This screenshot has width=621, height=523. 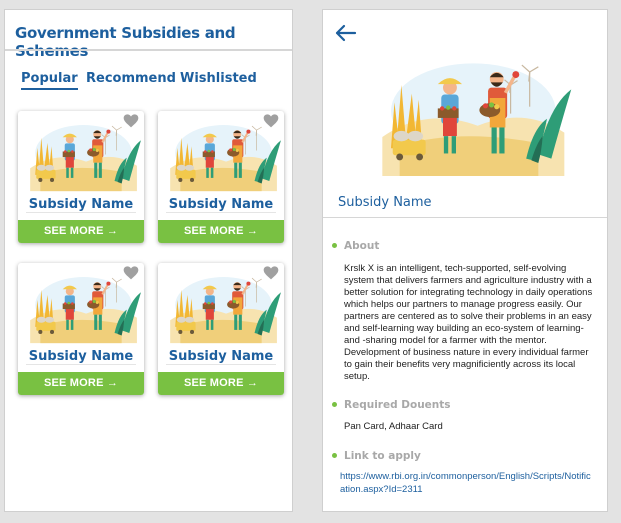 What do you see at coordinates (397, 405) in the screenshot?
I see `required-documents-heading: Required Douents` at bounding box center [397, 405].